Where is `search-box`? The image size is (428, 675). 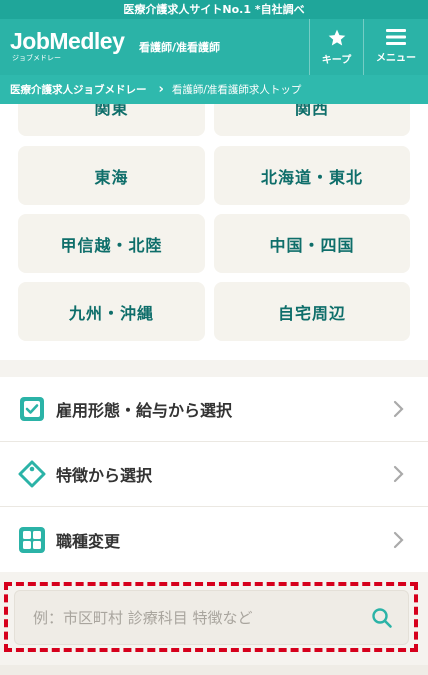
search-box is located at coordinates (211, 617).